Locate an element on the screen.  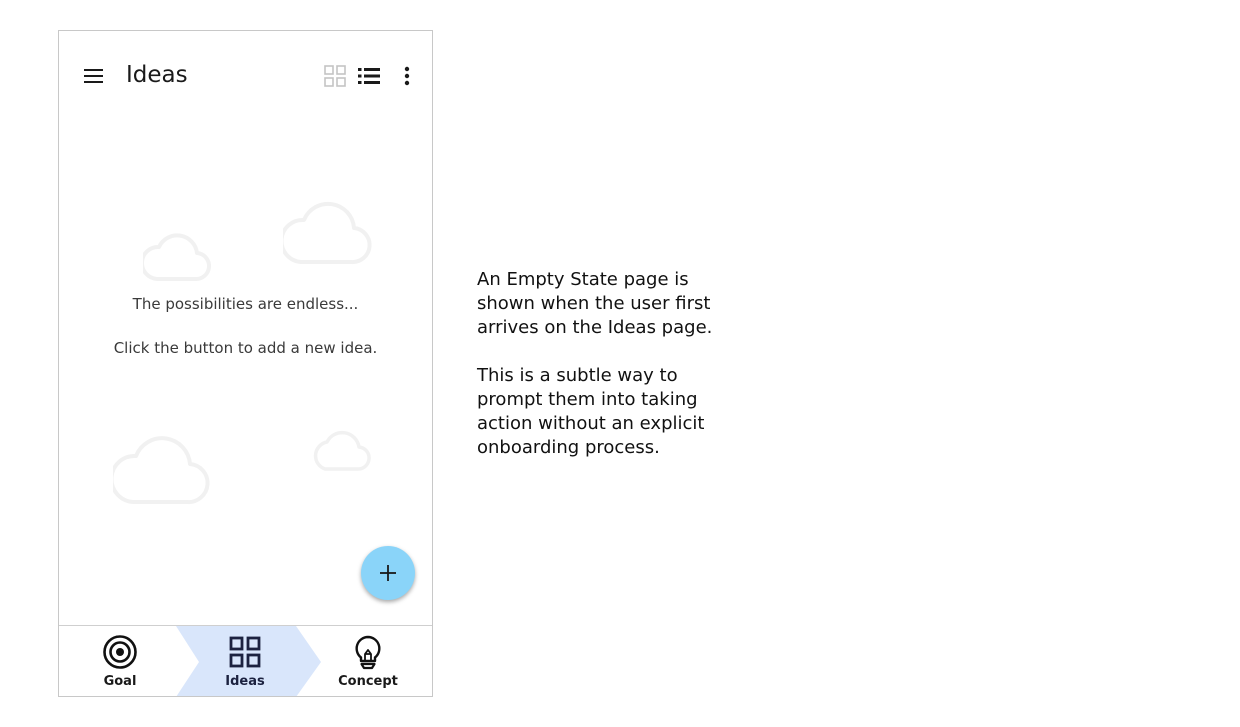
empty-state-hint: Click the button to add a new idea. is located at coordinates (245, 348).